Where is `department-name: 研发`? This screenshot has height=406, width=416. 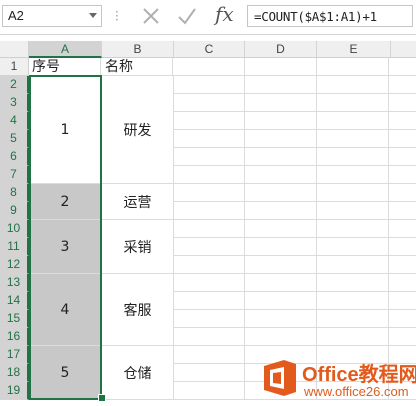 department-name: 研发 is located at coordinates (137, 130).